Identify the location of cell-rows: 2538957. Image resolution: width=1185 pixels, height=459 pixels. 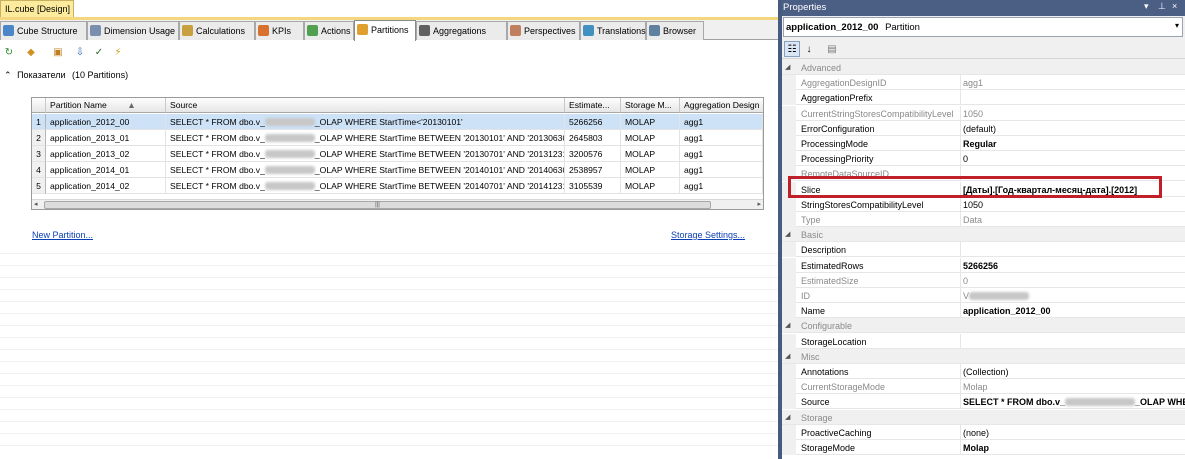
(593, 170).